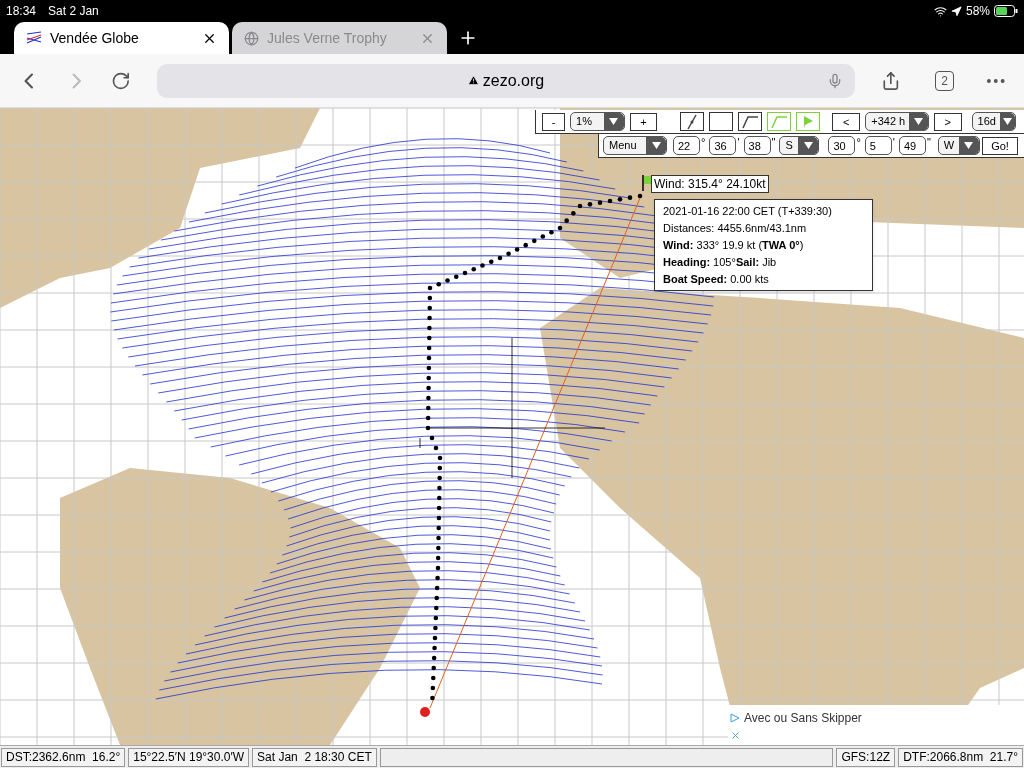 The width and height of the screenshot is (1024, 768). Describe the element at coordinates (1000, 145) in the screenshot. I see `go-button: Go!` at that location.